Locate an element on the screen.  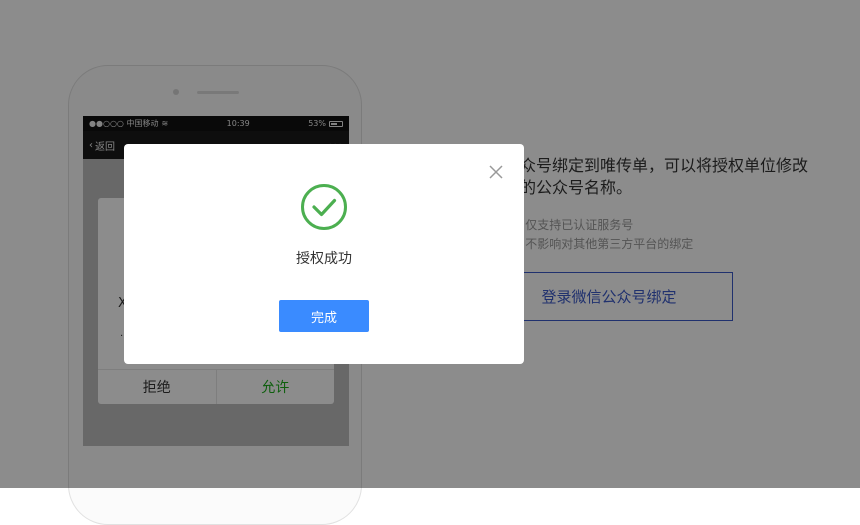
check-circle-icon is located at coordinates (324, 207).